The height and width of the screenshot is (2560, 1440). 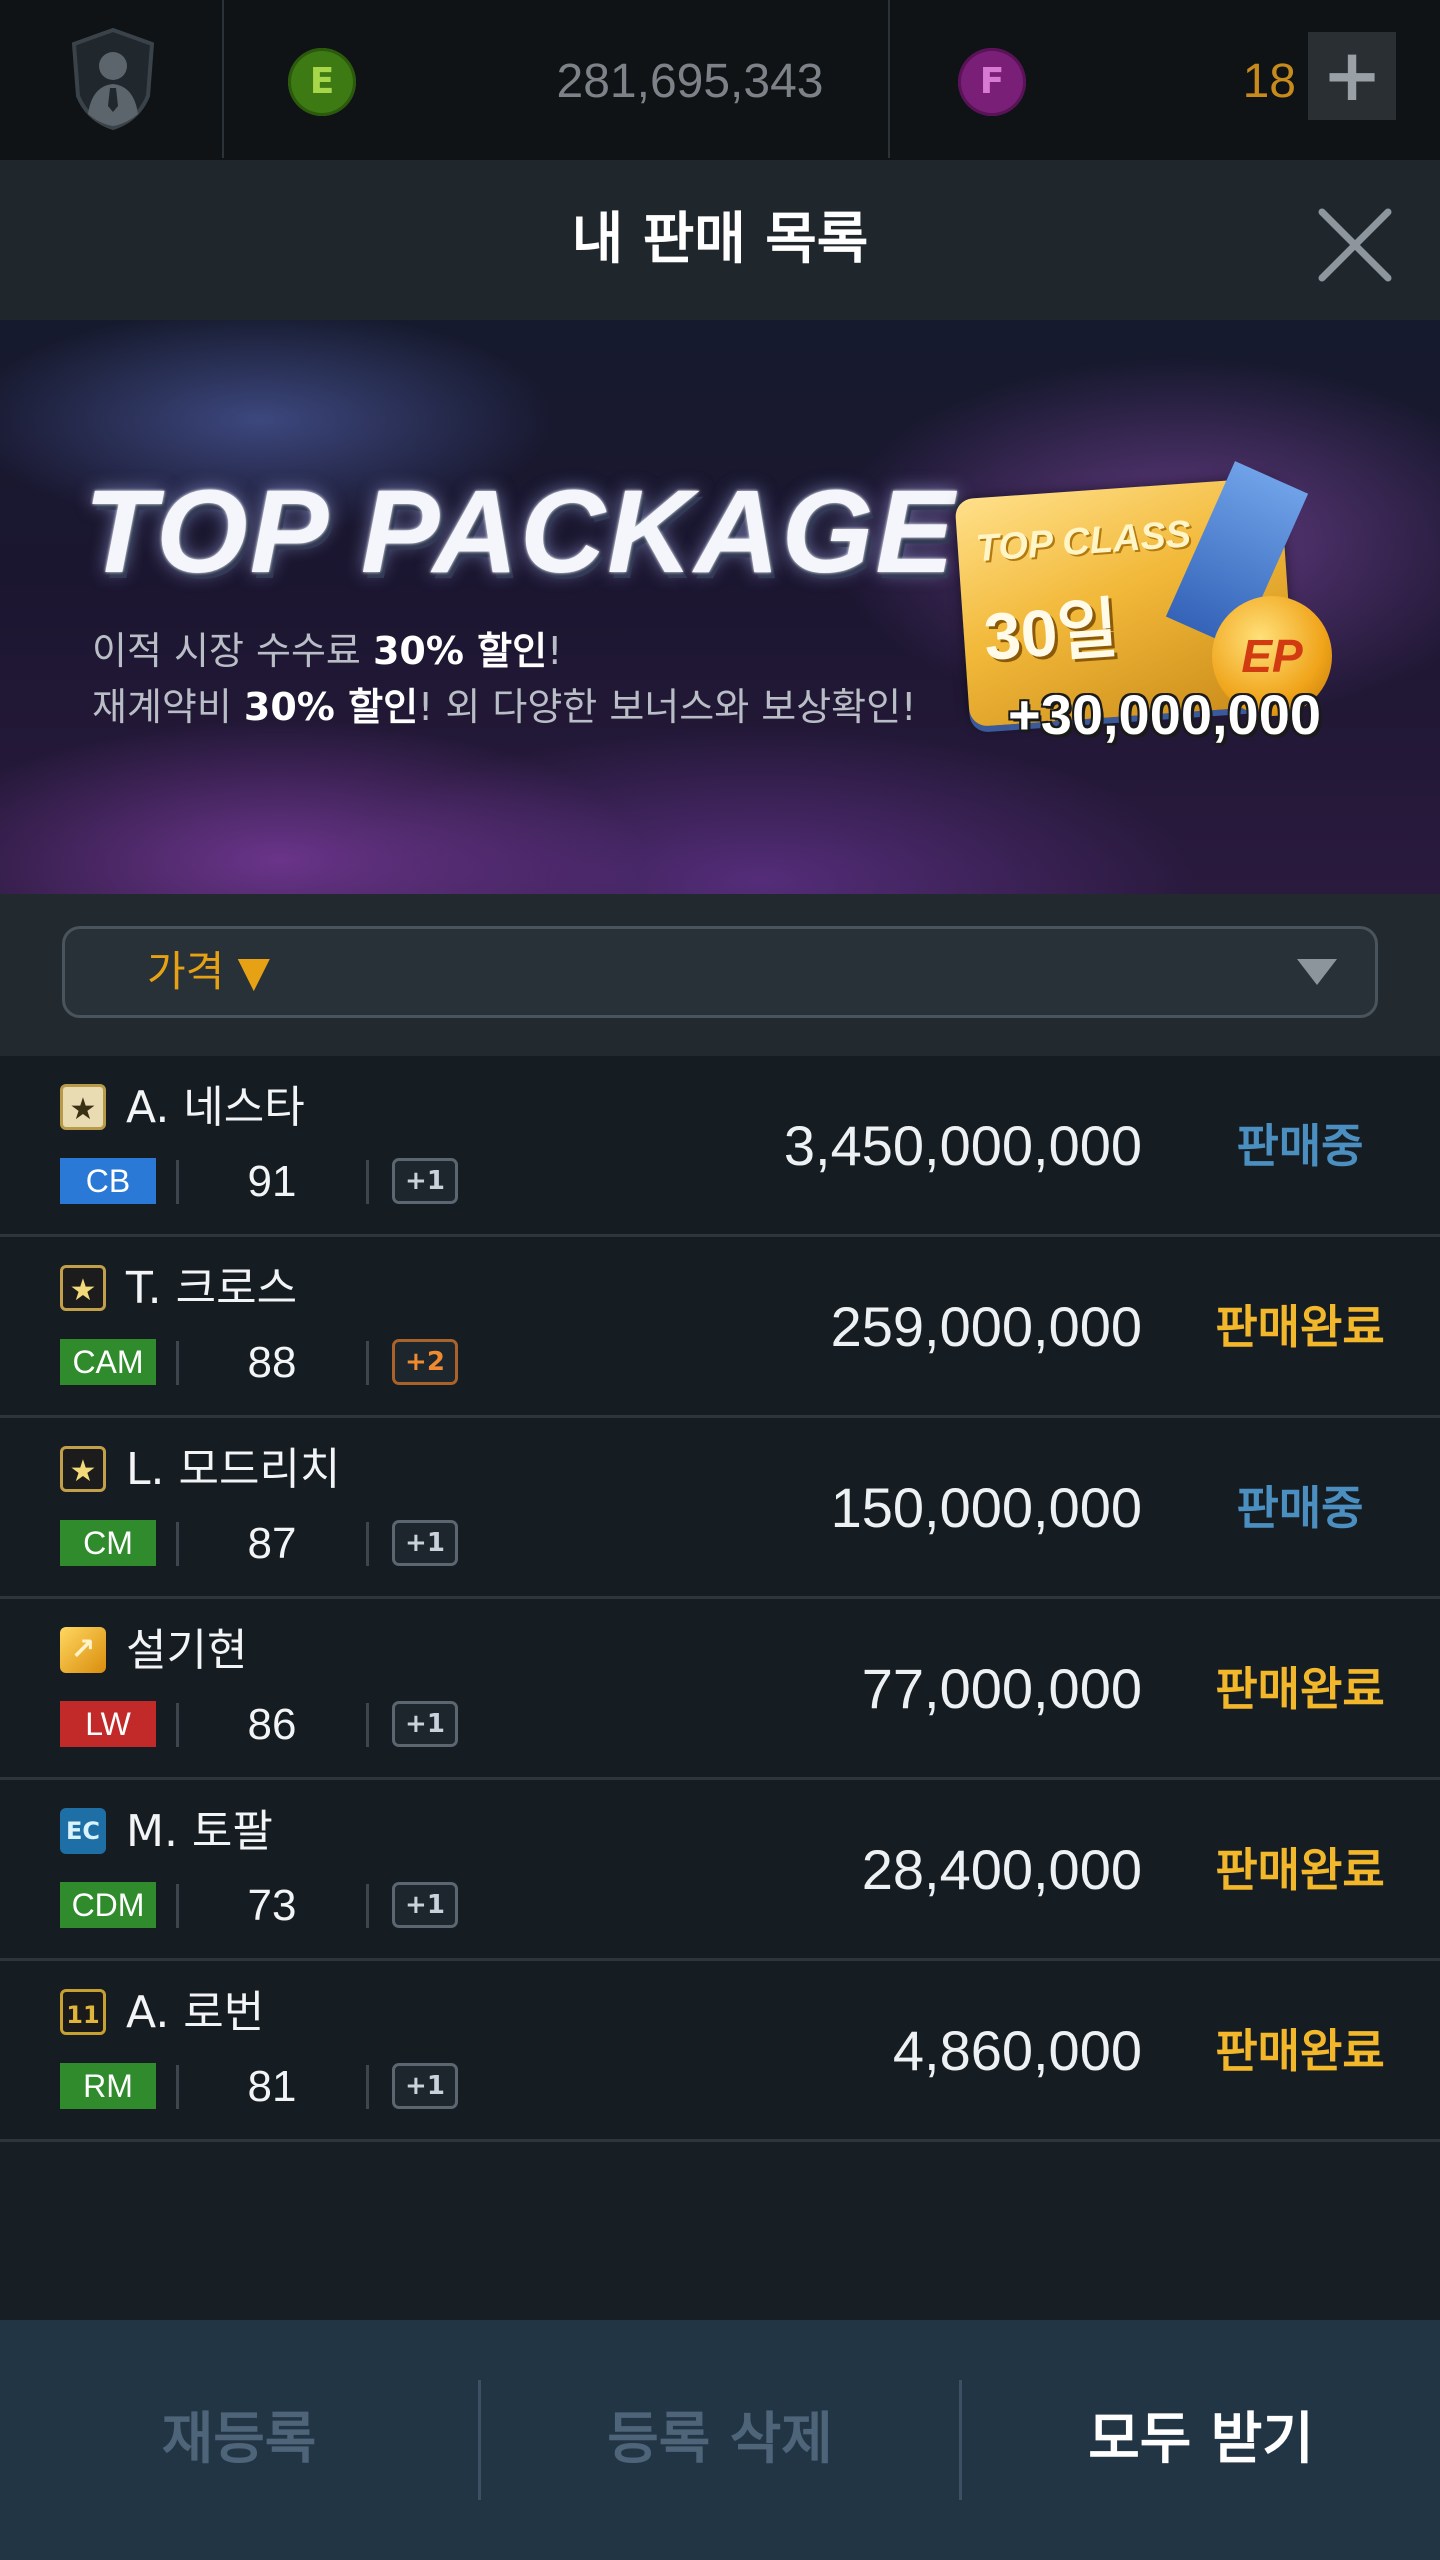 What do you see at coordinates (720, 1689) in the screenshot?
I see `list-item: ↗ 설기현 LW 86 +1 77,000,000 판매완료` at bounding box center [720, 1689].